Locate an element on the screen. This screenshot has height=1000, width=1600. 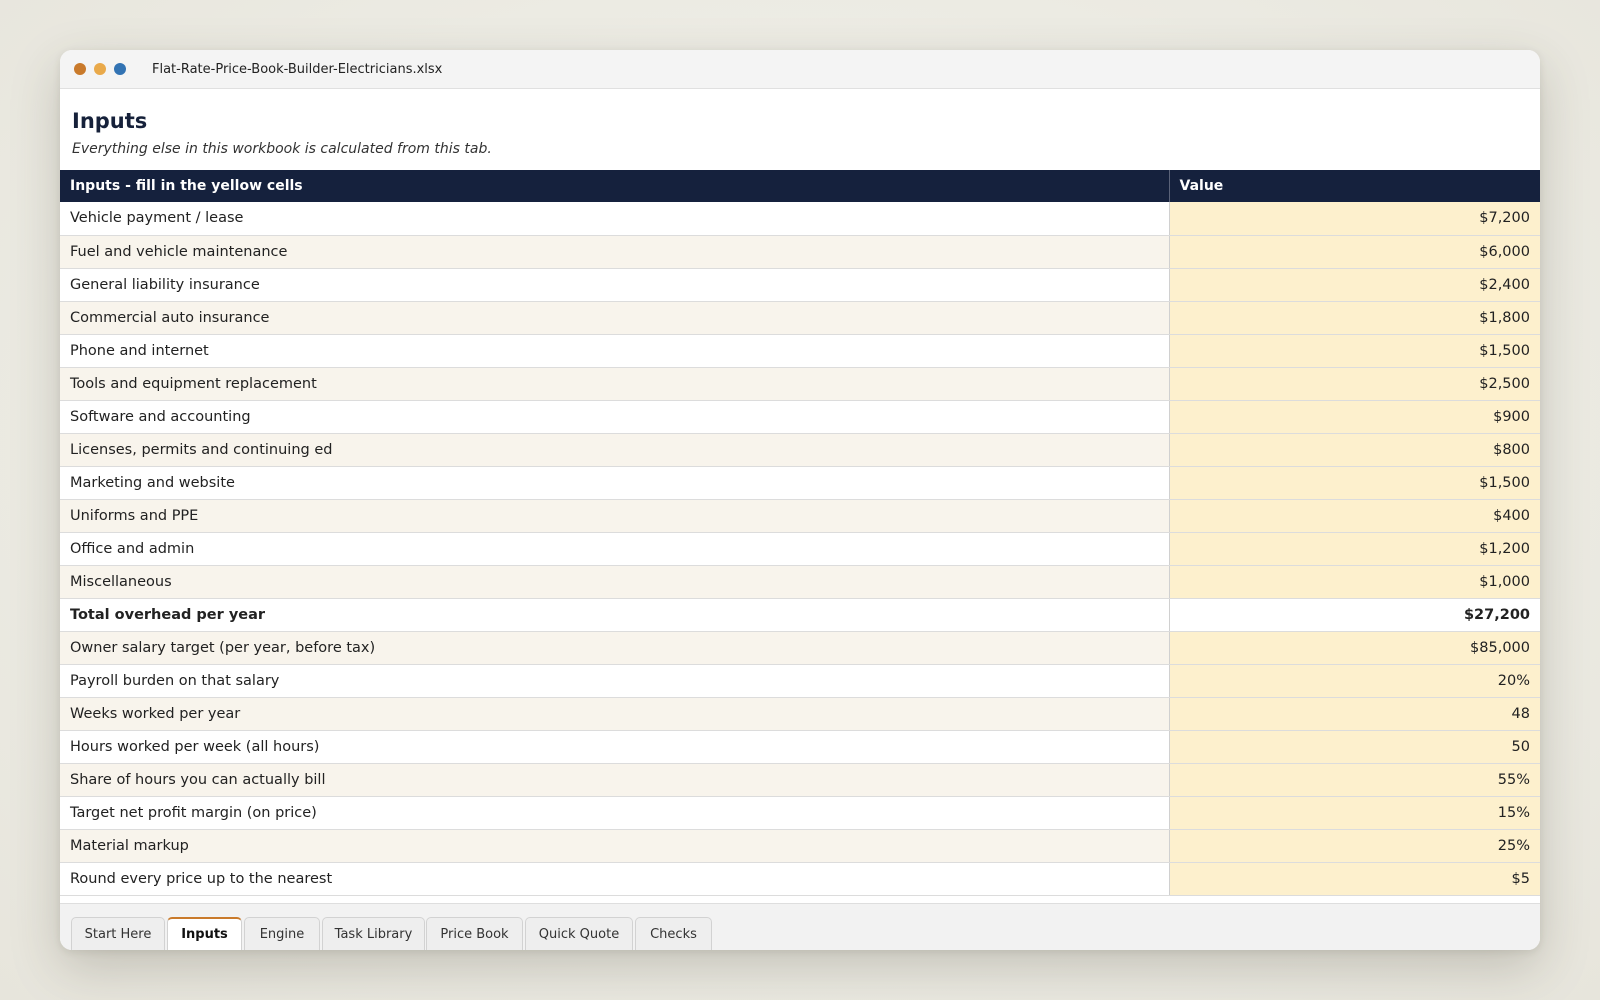
input-value-cell: $2,400 is located at coordinates (1354, 285).